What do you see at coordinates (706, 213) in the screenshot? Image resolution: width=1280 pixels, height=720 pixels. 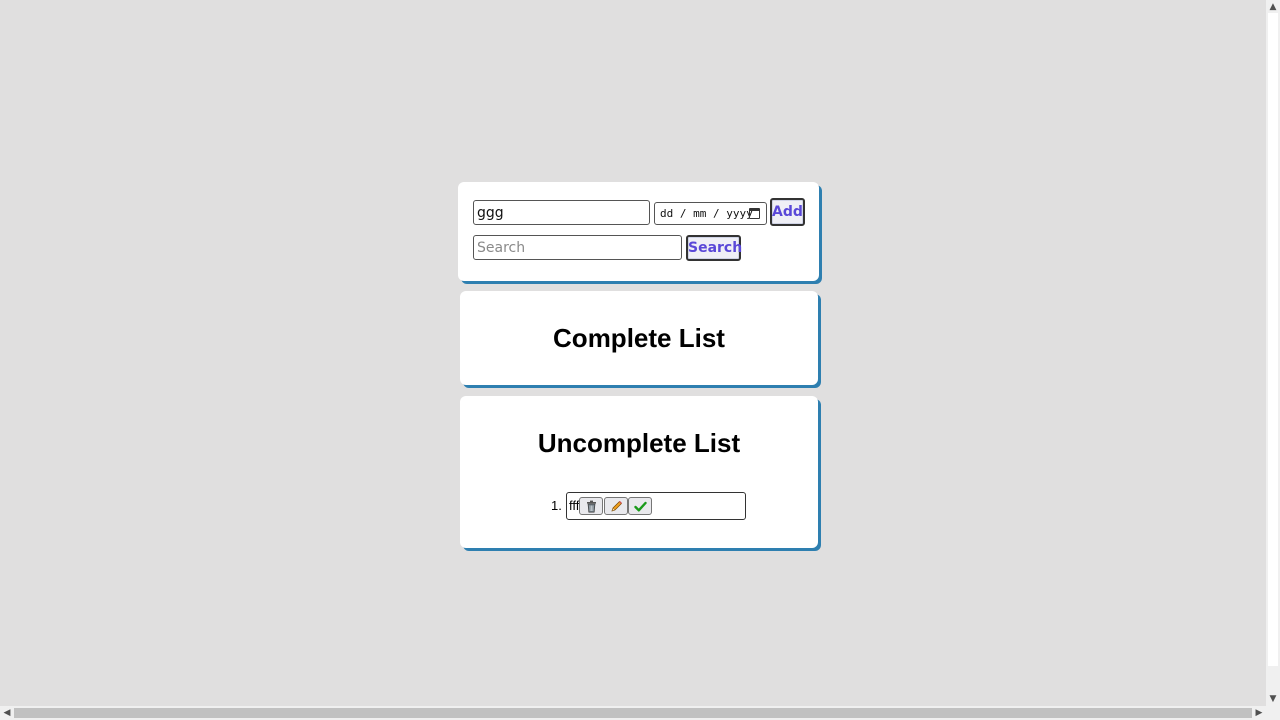 I see `date-placeholder: dd / mm / yyyy` at bounding box center [706, 213].